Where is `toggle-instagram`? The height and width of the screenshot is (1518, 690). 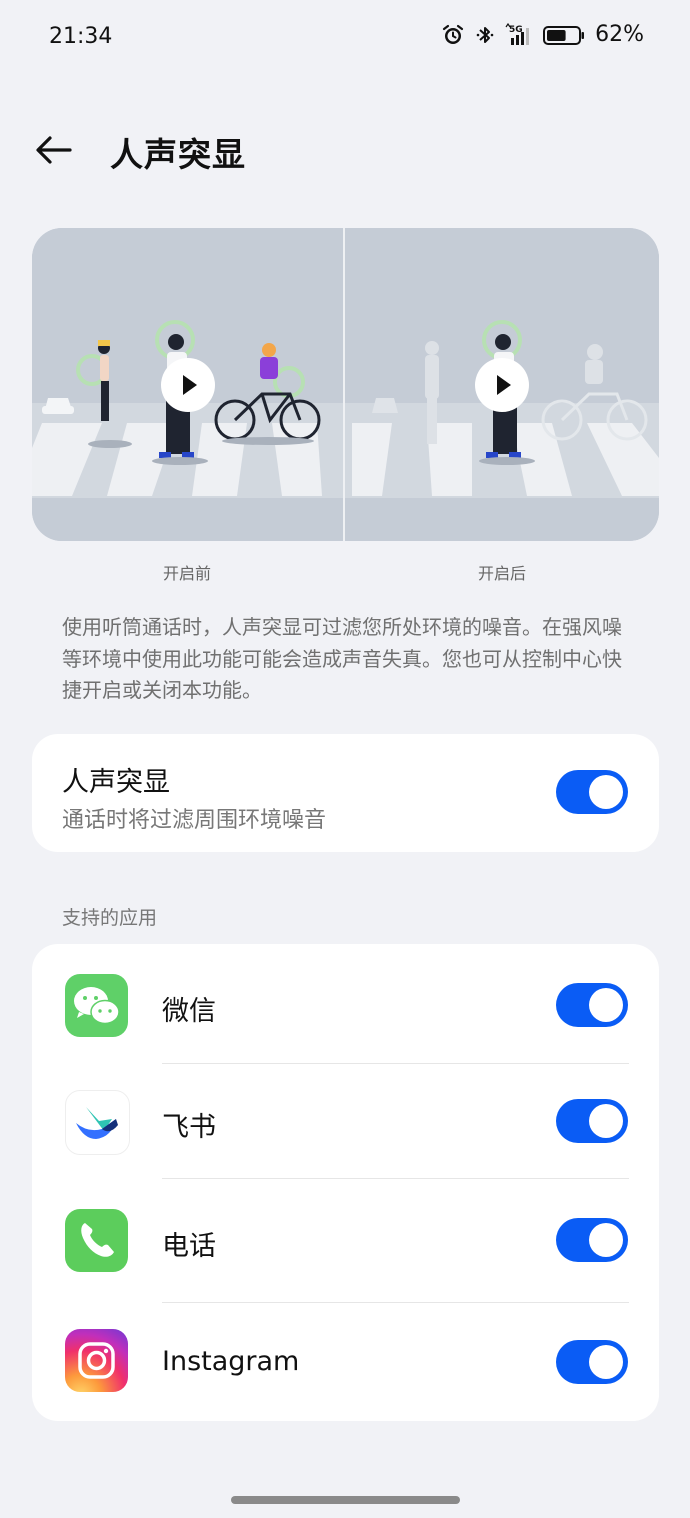
toggle-instagram is located at coordinates (592, 1362).